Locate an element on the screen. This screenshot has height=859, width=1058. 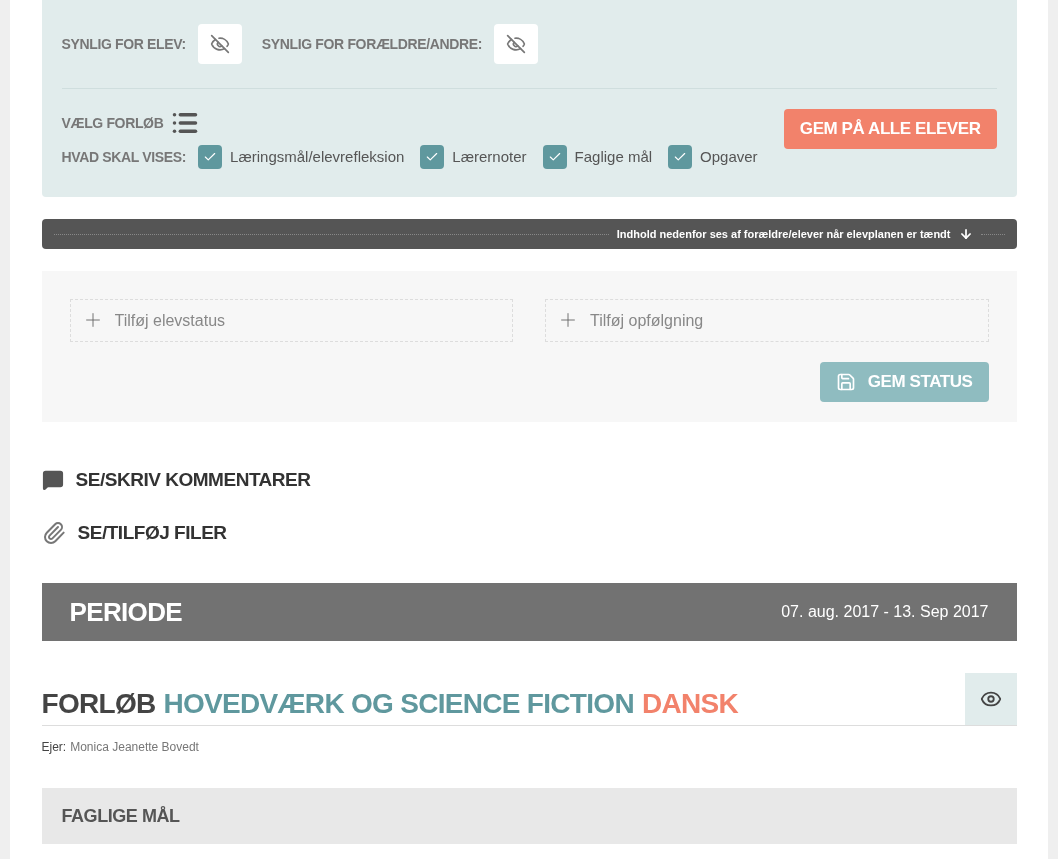
notice-text: Indhold nedenfor ses af forældre/elever når elevplanen er tændt is located at coordinates (783, 234).